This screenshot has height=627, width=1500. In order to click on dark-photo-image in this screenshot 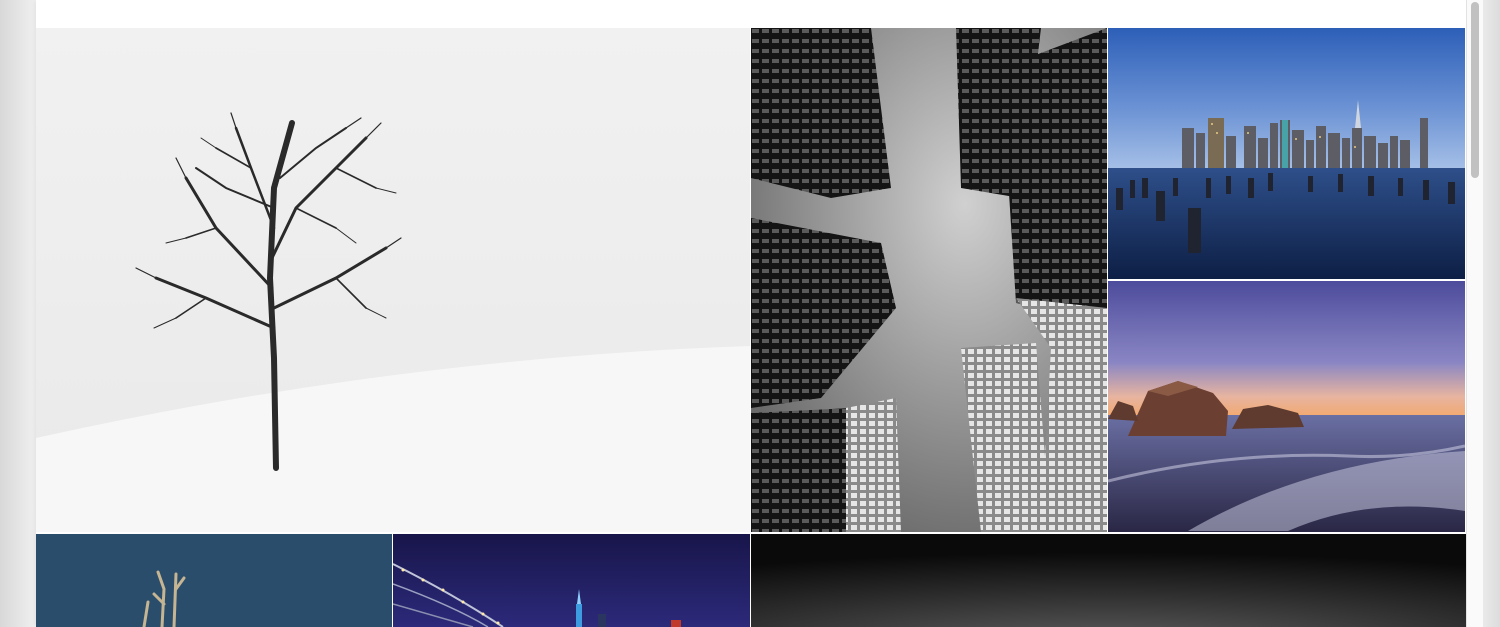, I will do `click(1108, 580)`.